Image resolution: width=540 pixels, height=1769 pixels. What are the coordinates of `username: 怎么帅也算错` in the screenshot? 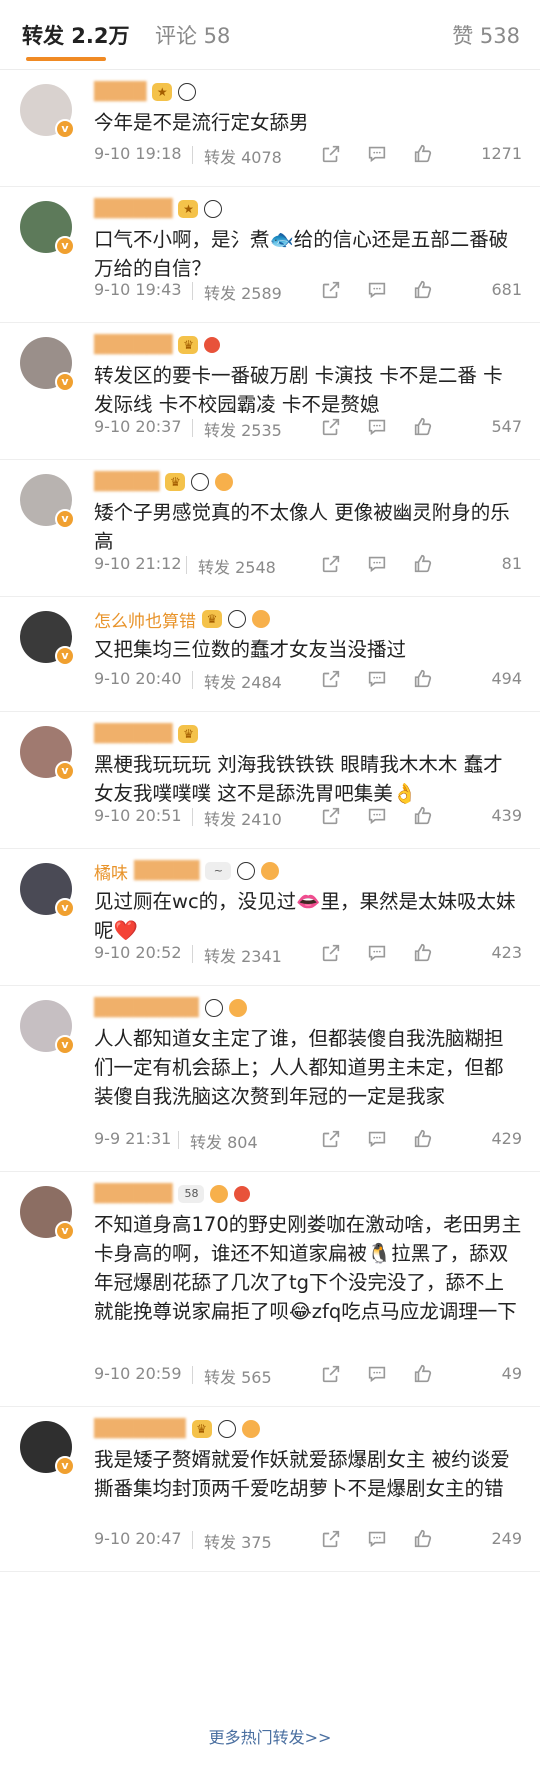 It's located at (145, 619).